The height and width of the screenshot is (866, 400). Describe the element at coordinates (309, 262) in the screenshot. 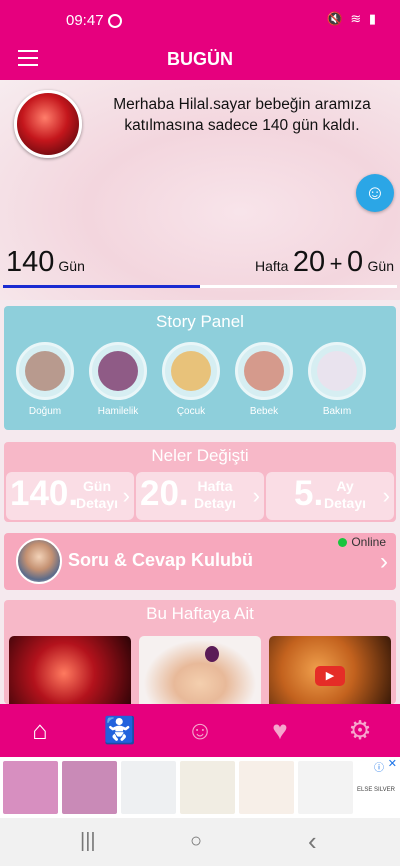

I see `week-number: 20` at that location.